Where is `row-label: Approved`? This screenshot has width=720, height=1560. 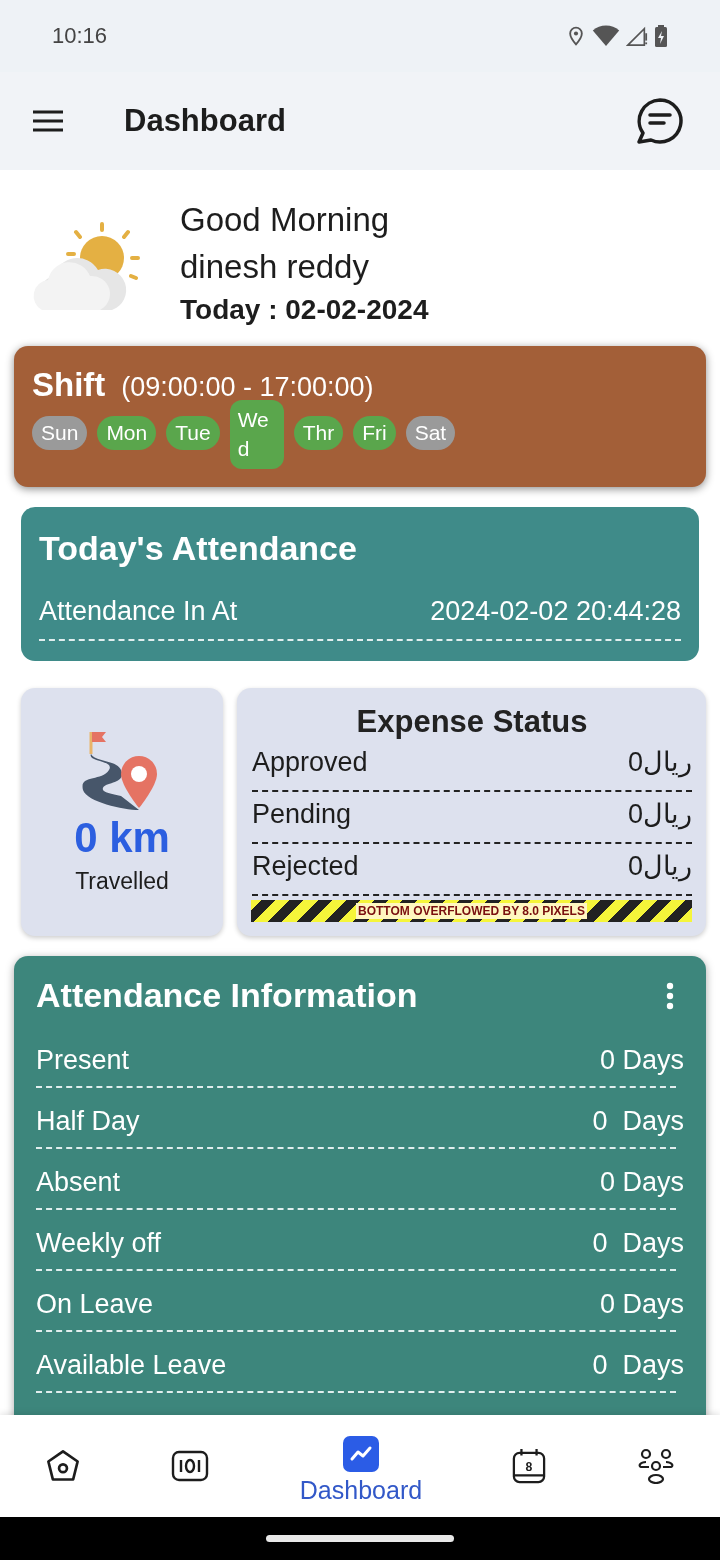 row-label: Approved is located at coordinates (310, 762).